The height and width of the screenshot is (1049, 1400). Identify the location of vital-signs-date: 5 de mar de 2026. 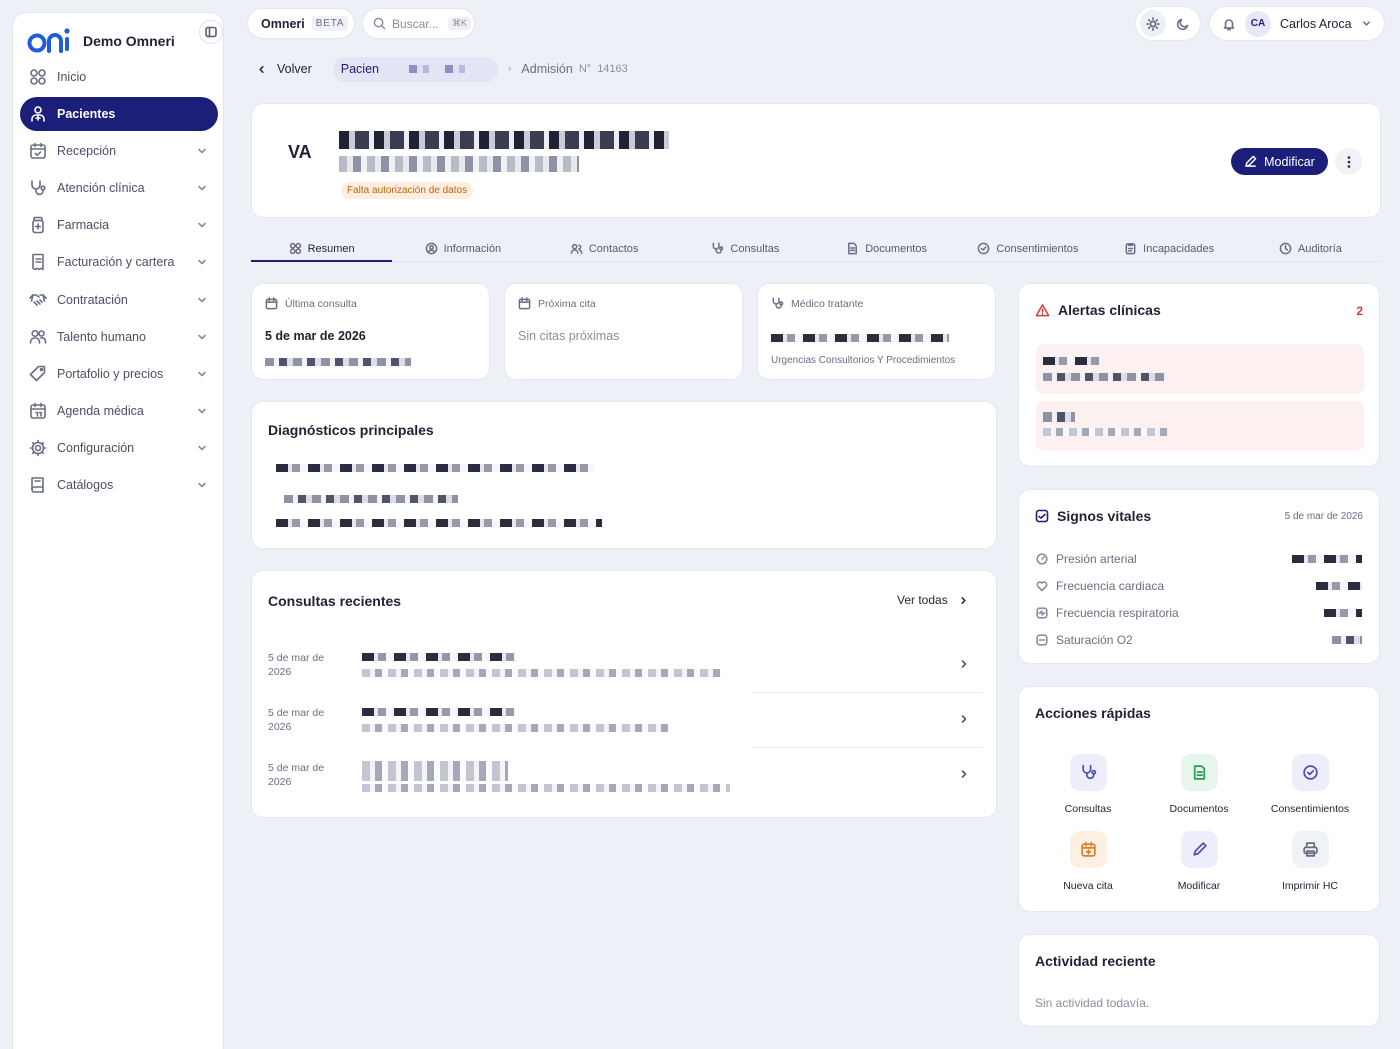
(1323, 516).